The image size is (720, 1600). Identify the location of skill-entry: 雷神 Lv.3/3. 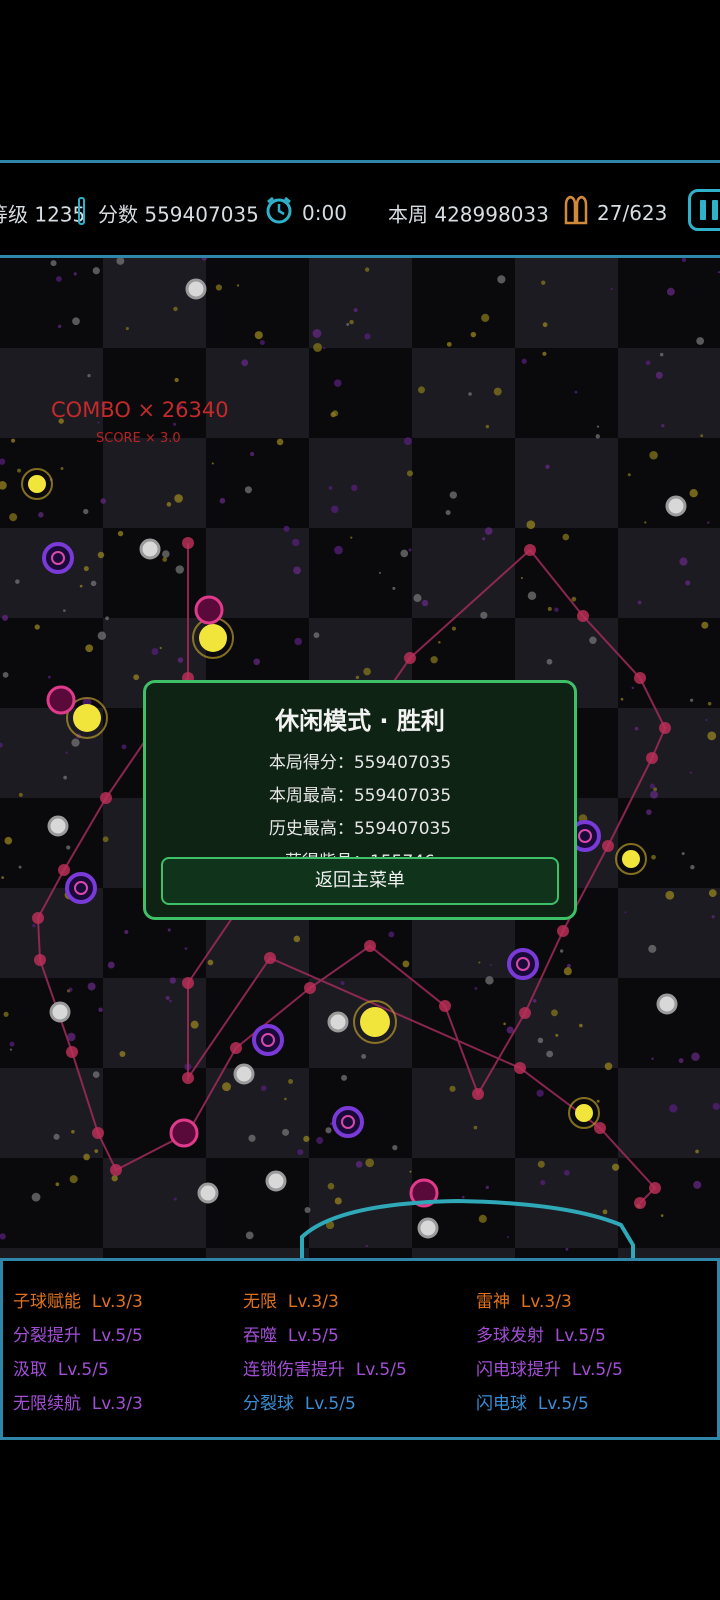
(524, 1302).